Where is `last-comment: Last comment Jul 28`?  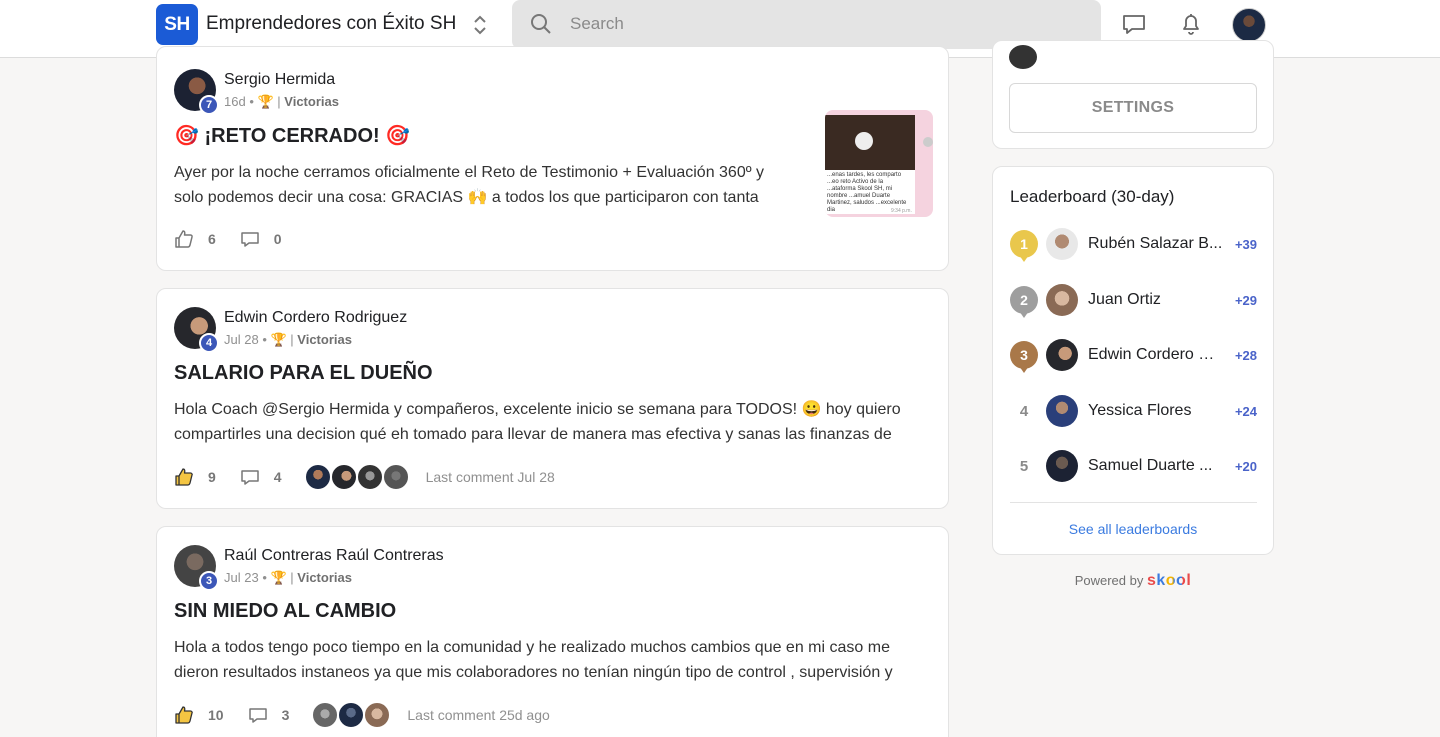
last-comment: Last comment Jul 28 is located at coordinates (490, 477).